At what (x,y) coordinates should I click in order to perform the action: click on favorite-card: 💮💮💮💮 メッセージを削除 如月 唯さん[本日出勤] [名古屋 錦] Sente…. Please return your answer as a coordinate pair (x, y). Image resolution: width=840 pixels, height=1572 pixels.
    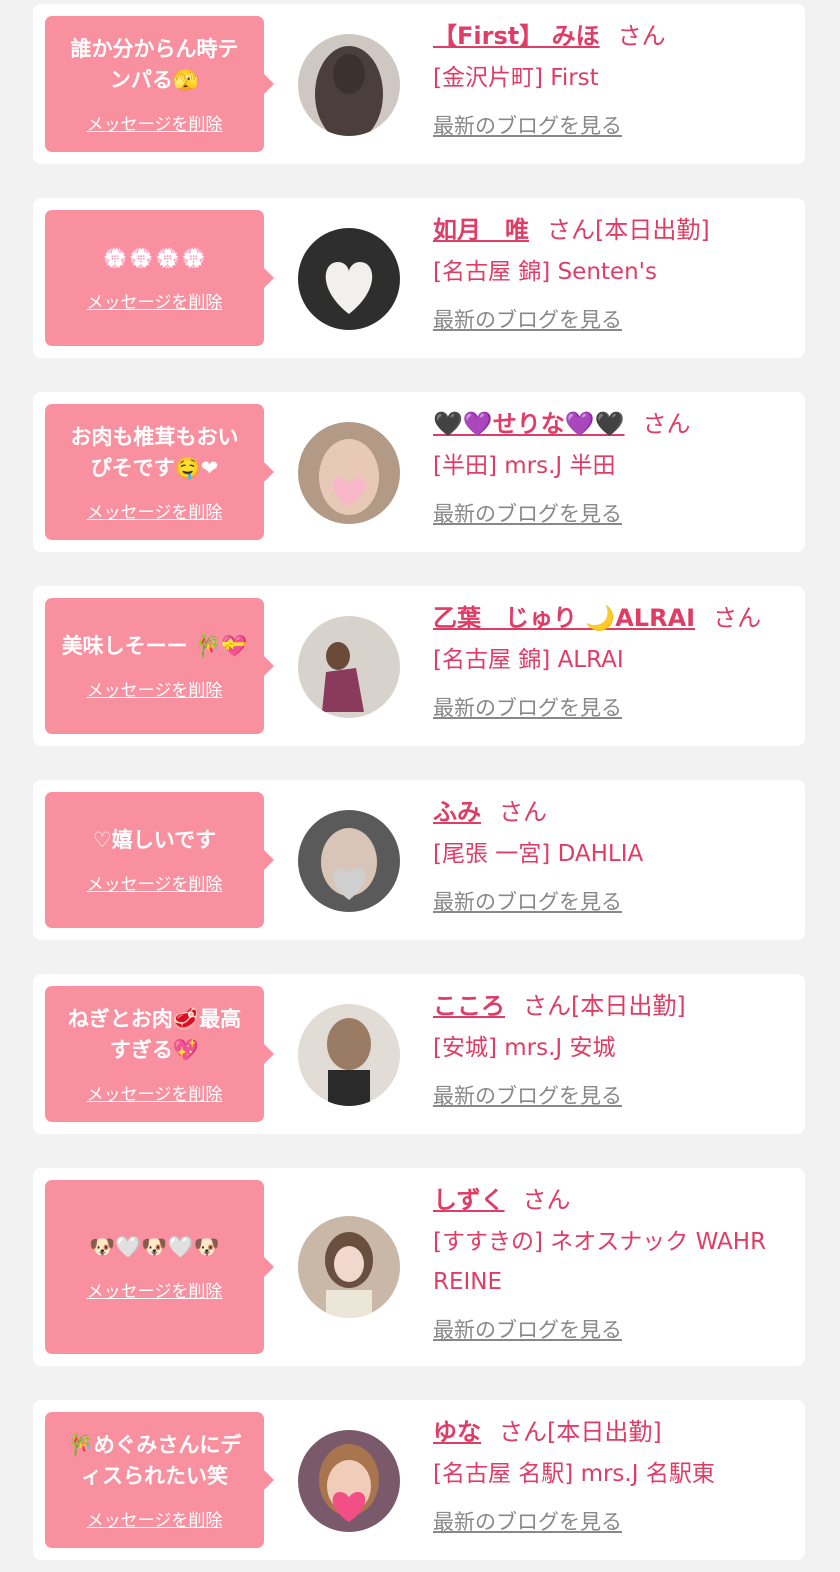
    Looking at the image, I should click on (419, 278).